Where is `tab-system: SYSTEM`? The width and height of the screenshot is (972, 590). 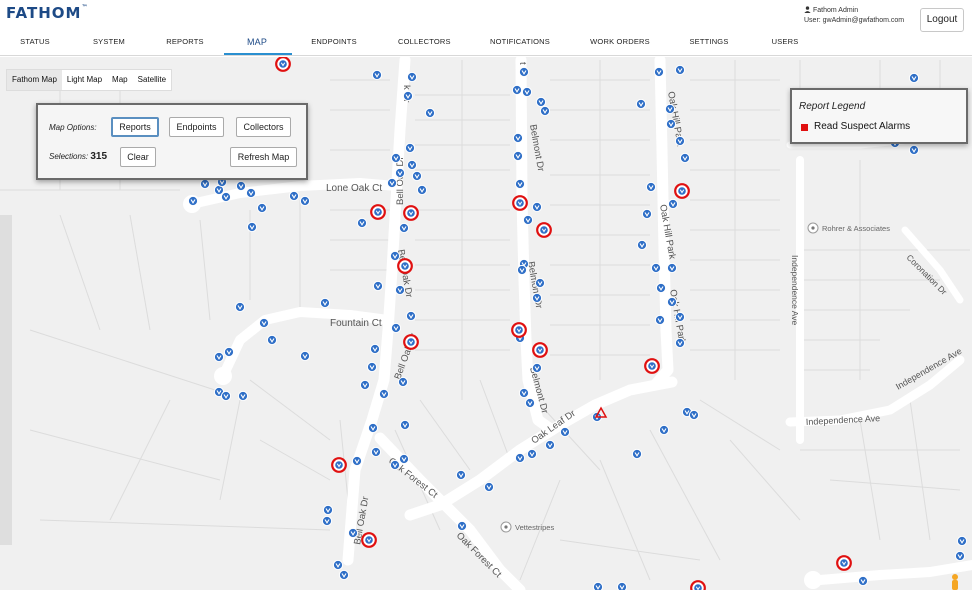 tab-system: SYSTEM is located at coordinates (109, 45).